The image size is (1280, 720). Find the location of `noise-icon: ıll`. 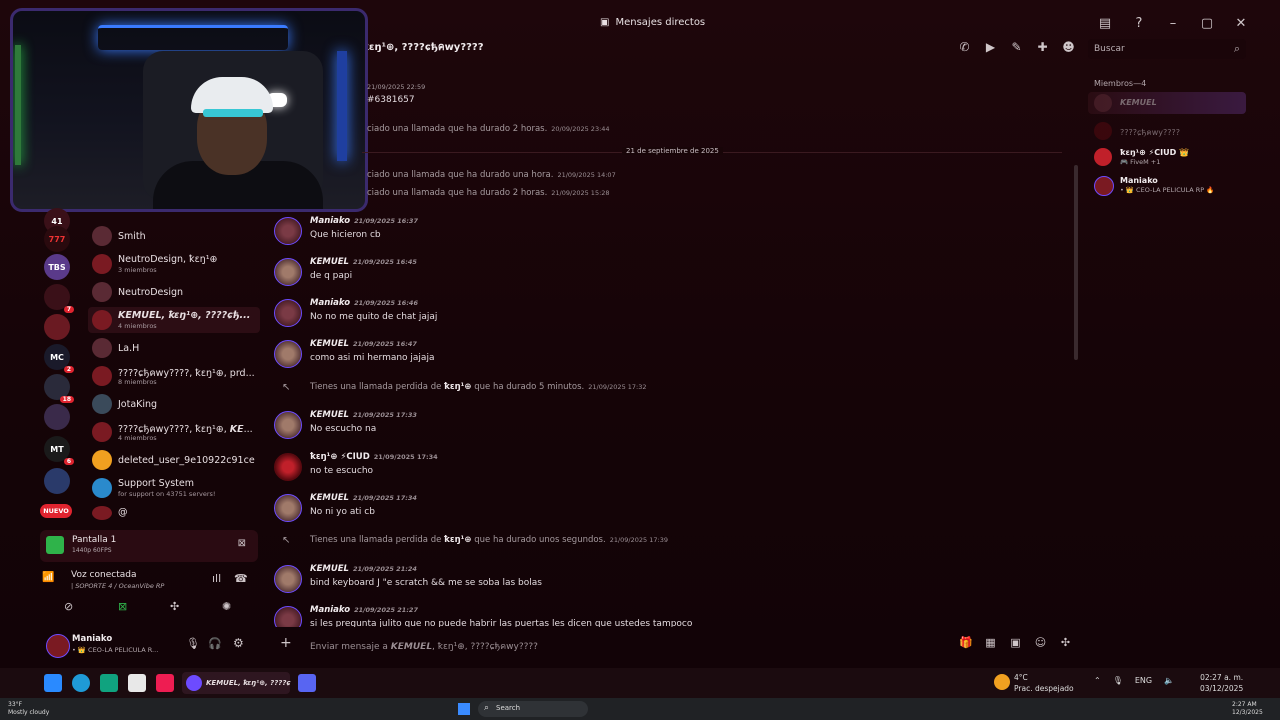

noise-icon: ıll is located at coordinates (216, 578).